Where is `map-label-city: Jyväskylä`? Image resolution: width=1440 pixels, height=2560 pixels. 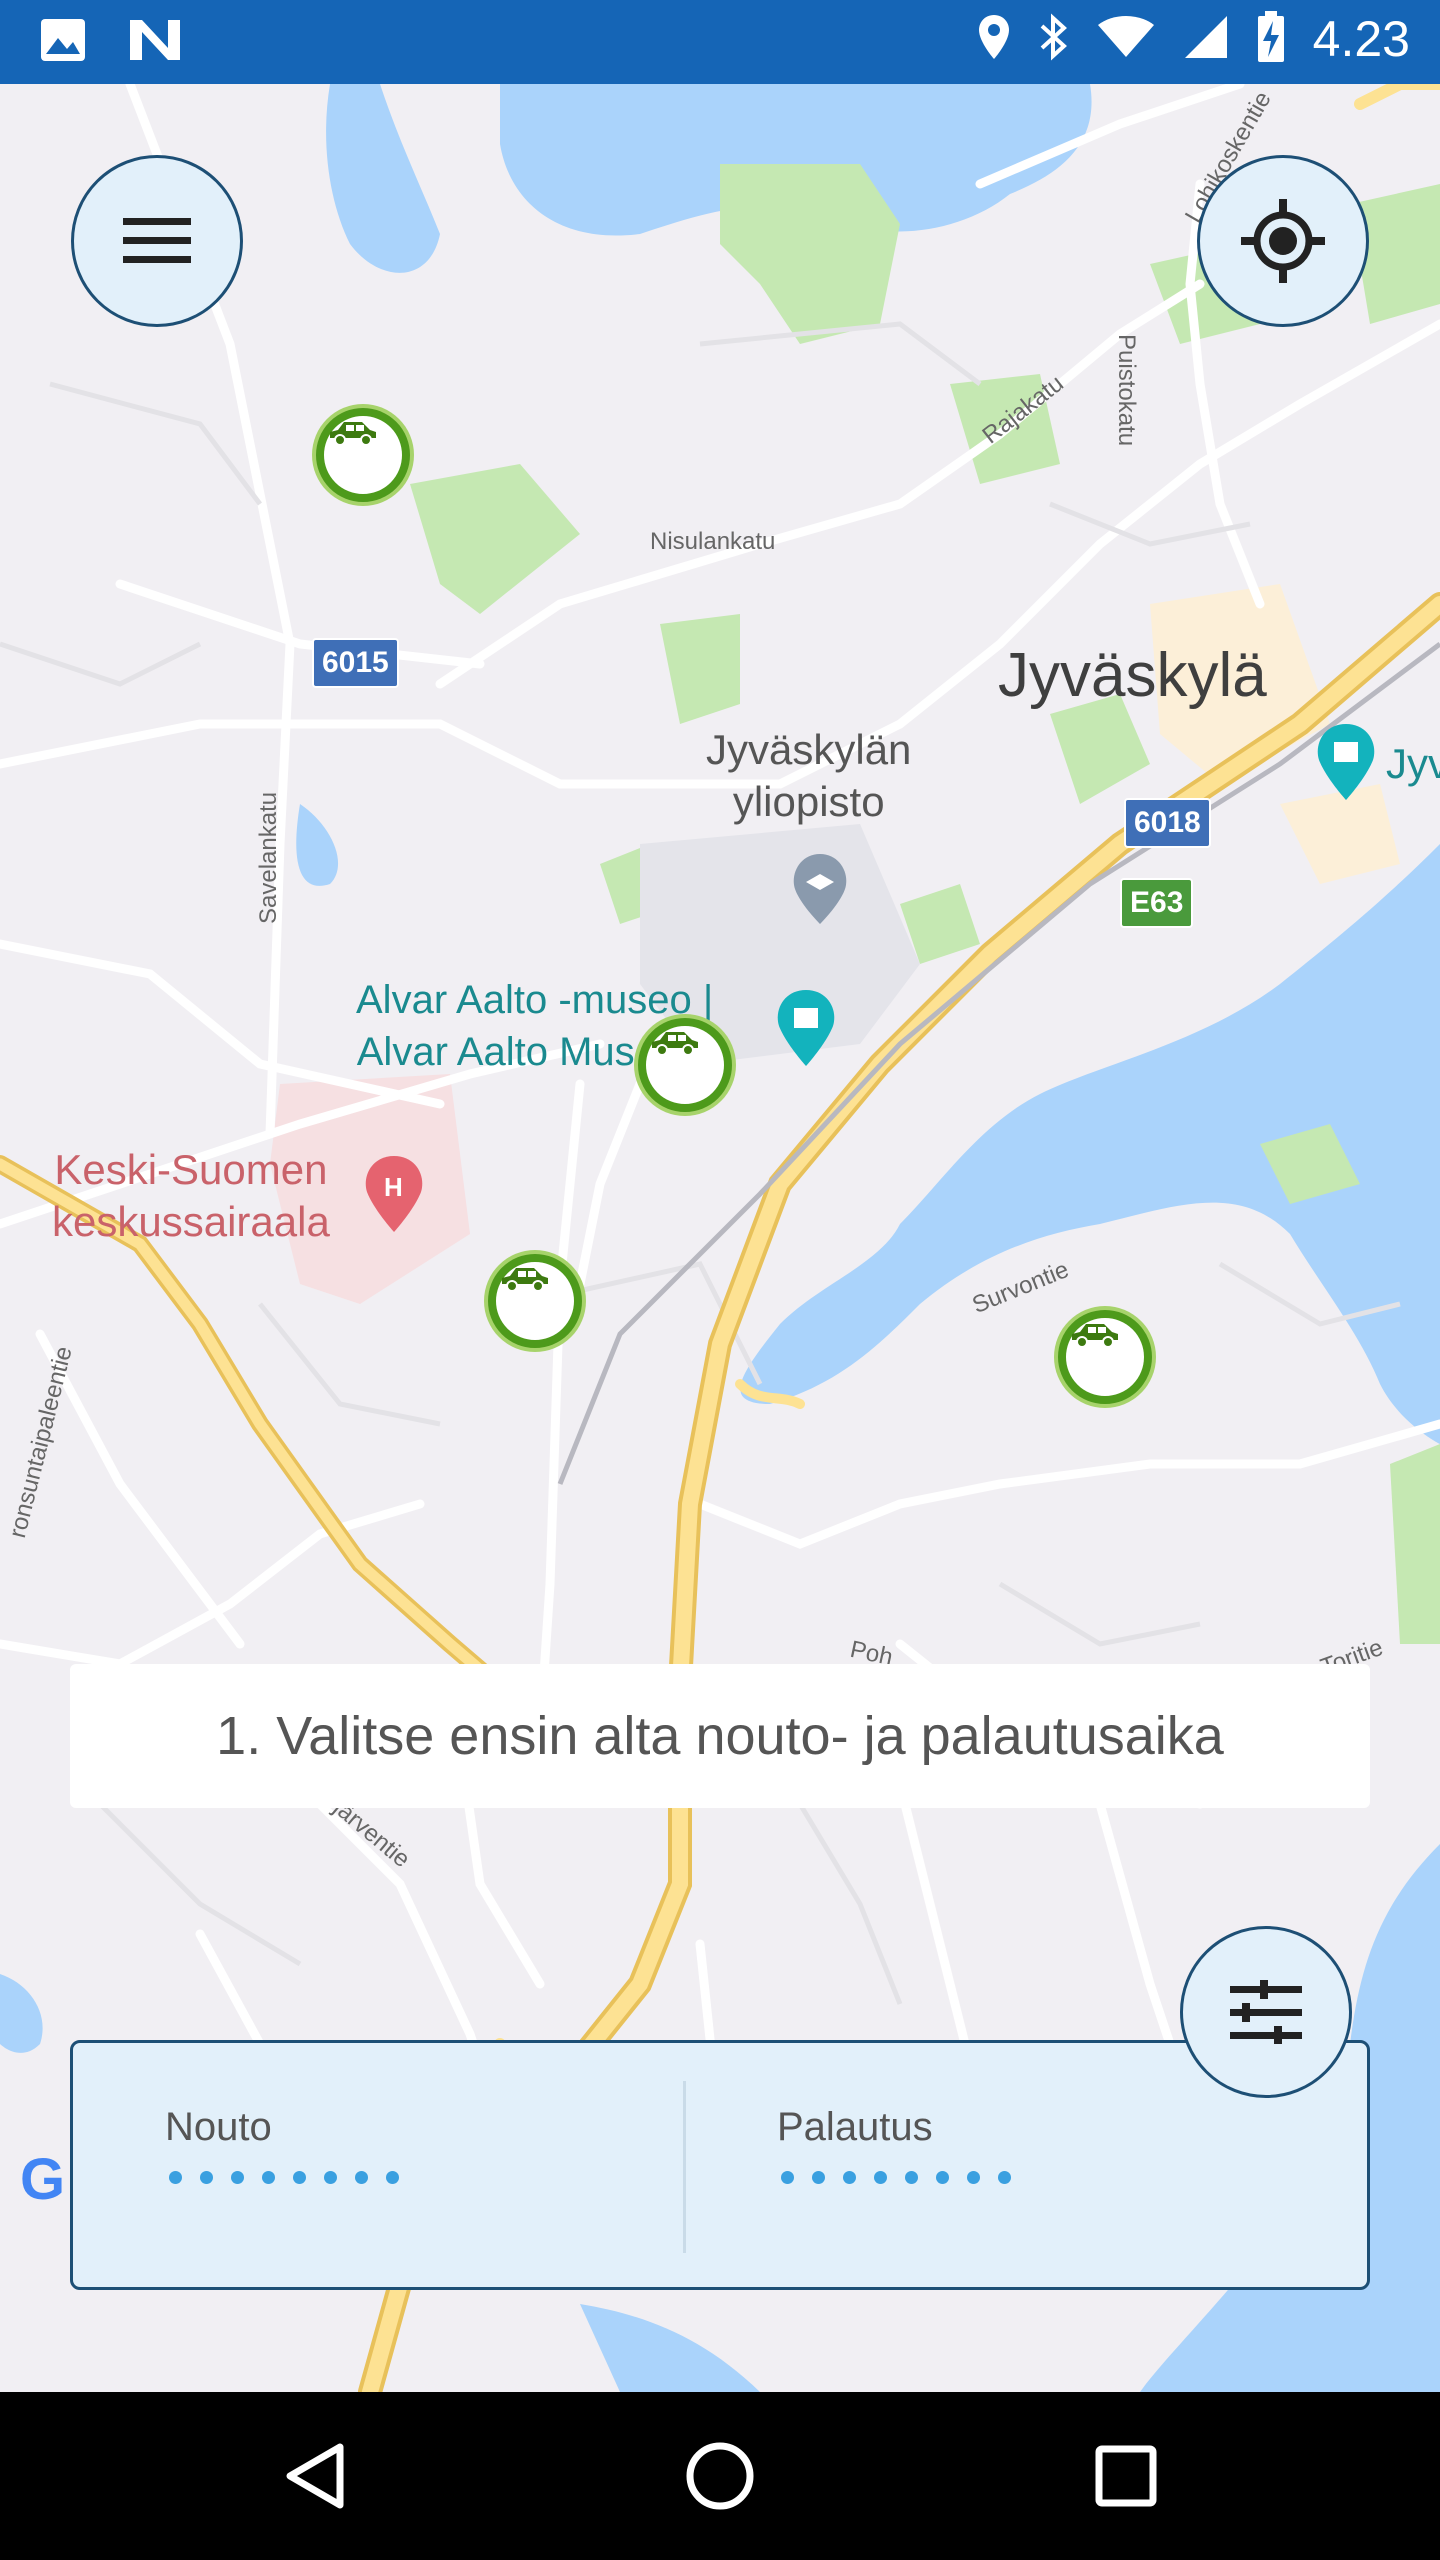
map-label-city: Jyväskylä is located at coordinates (1132, 675).